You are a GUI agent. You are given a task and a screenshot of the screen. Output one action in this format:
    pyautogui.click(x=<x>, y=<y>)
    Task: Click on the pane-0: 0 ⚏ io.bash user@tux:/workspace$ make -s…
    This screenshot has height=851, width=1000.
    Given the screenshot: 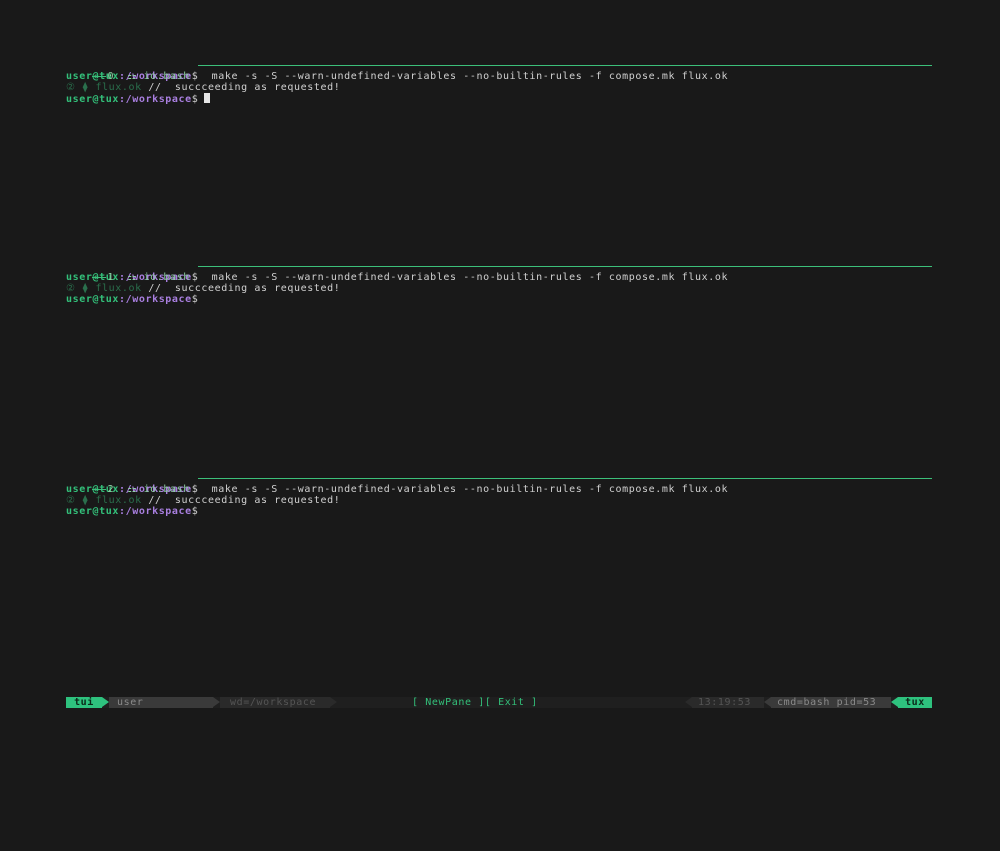 What is the action you would take?
    pyautogui.click(x=499, y=82)
    